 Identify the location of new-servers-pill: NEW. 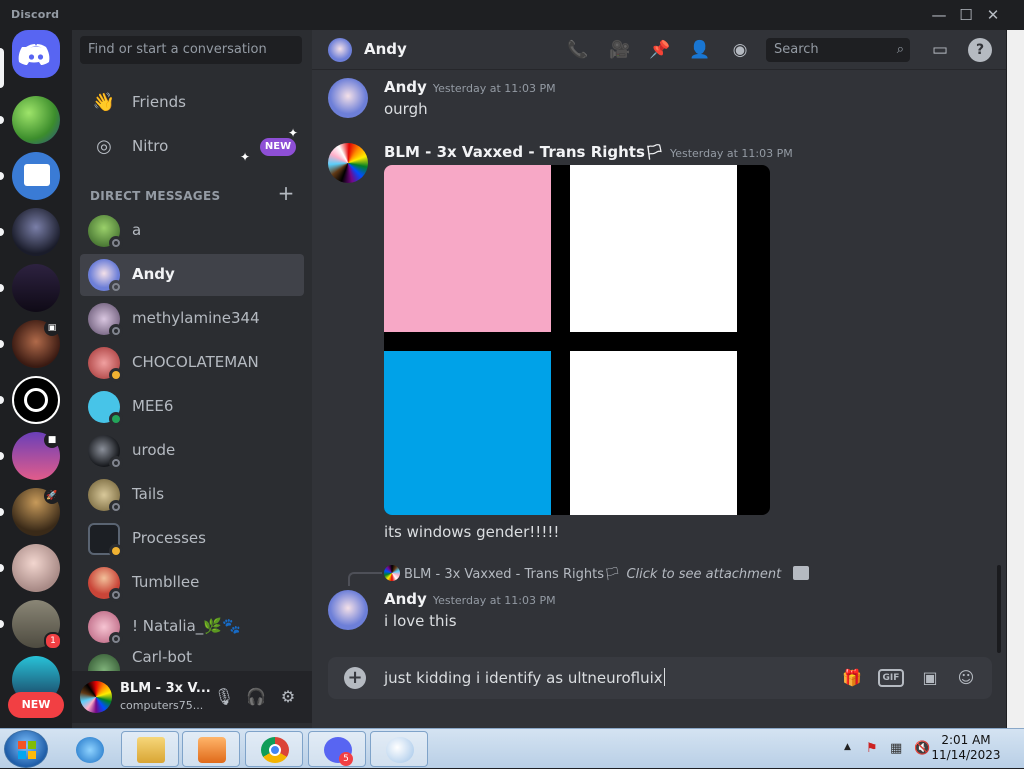
(36, 705).